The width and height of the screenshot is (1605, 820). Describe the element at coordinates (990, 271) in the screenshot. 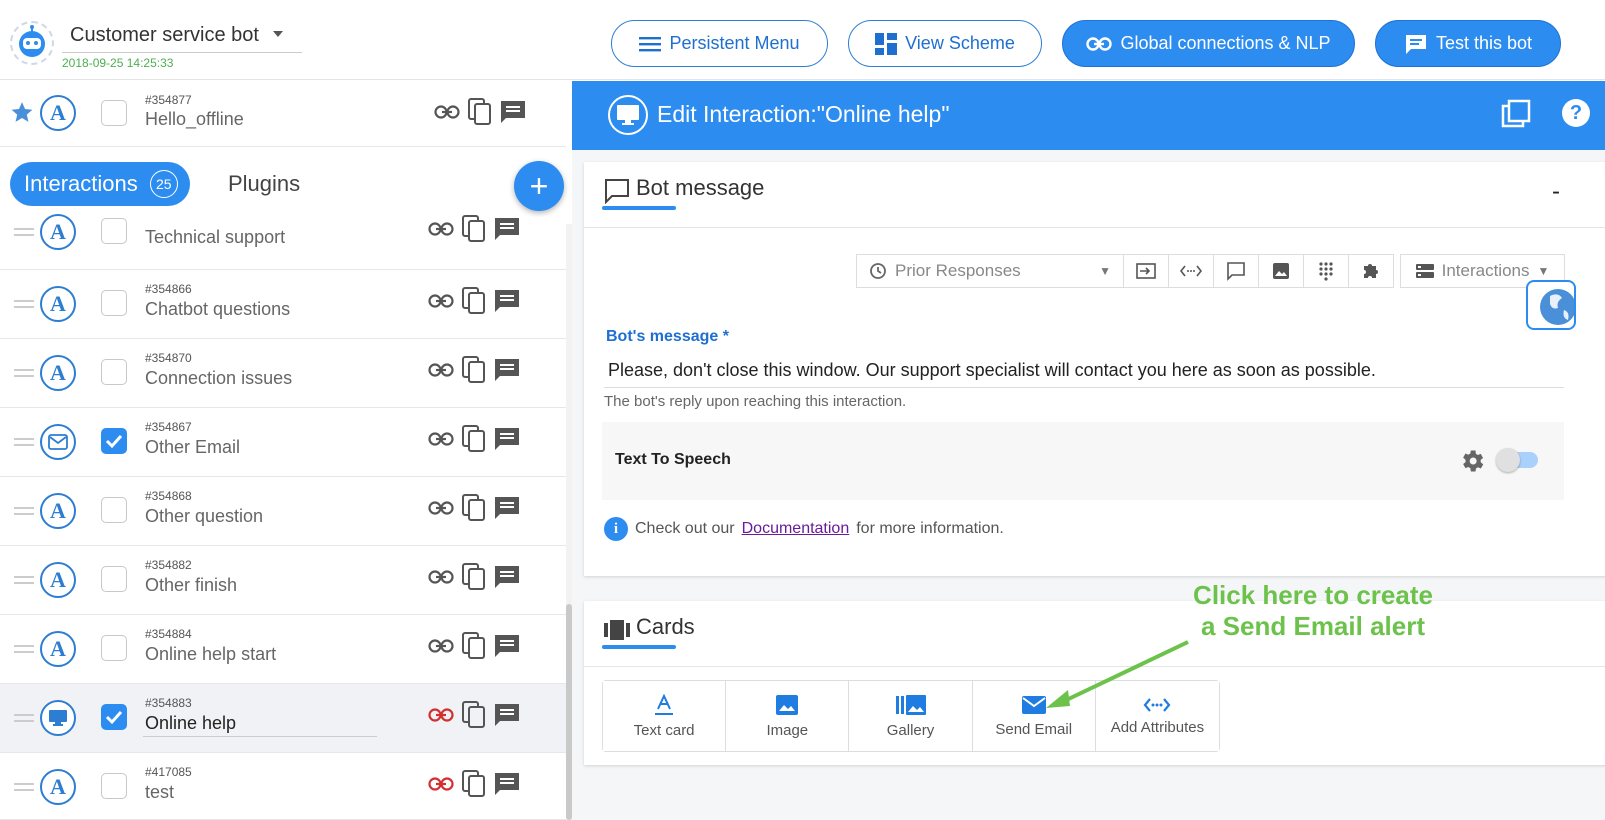

I see `prior-responses-select: Prior Responses ▼` at that location.